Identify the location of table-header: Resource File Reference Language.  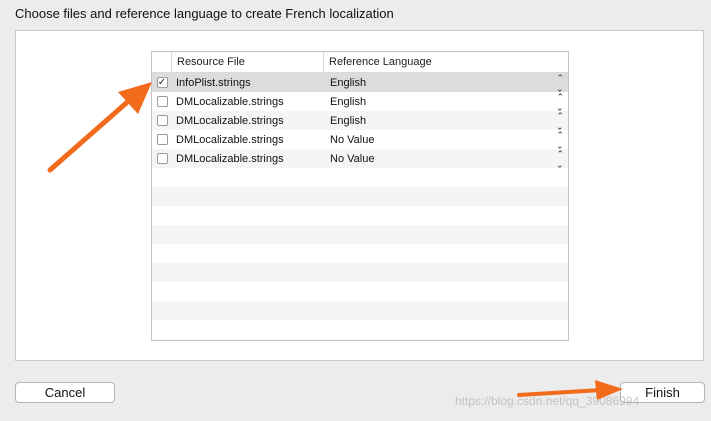
(360, 62).